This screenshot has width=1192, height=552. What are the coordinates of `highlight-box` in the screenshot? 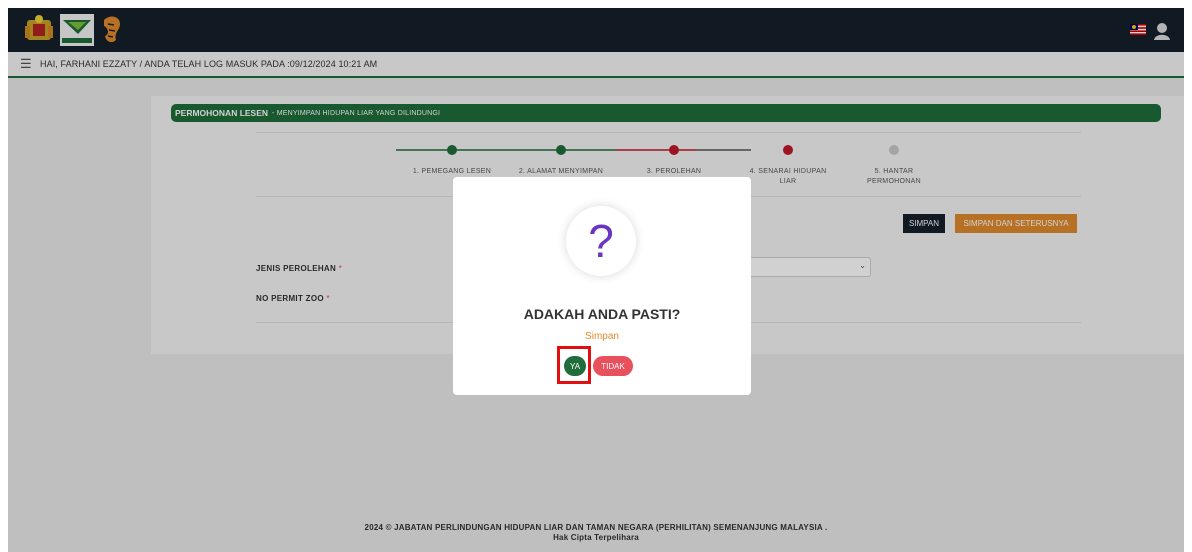 It's located at (574, 365).